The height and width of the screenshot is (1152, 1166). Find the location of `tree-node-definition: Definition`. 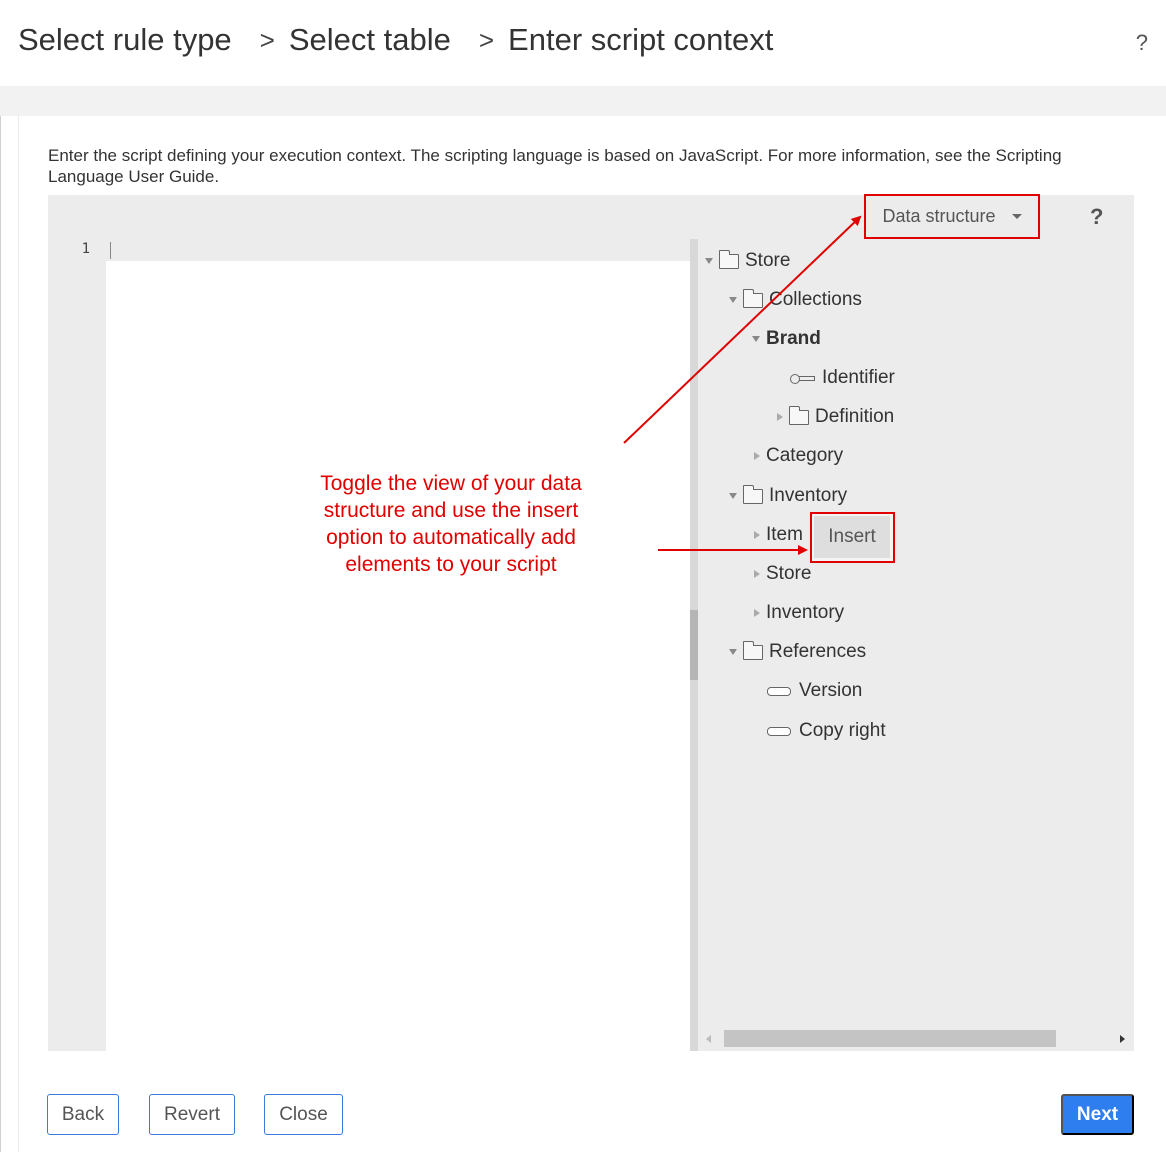

tree-node-definition: Definition is located at coordinates (836, 416).